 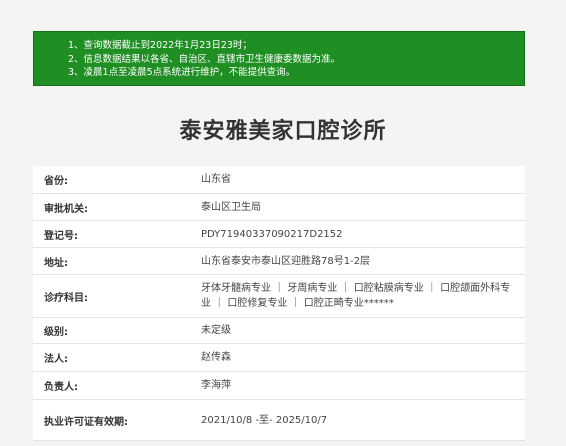 I want to click on row-label: 负责人:, so click(x=61, y=387).